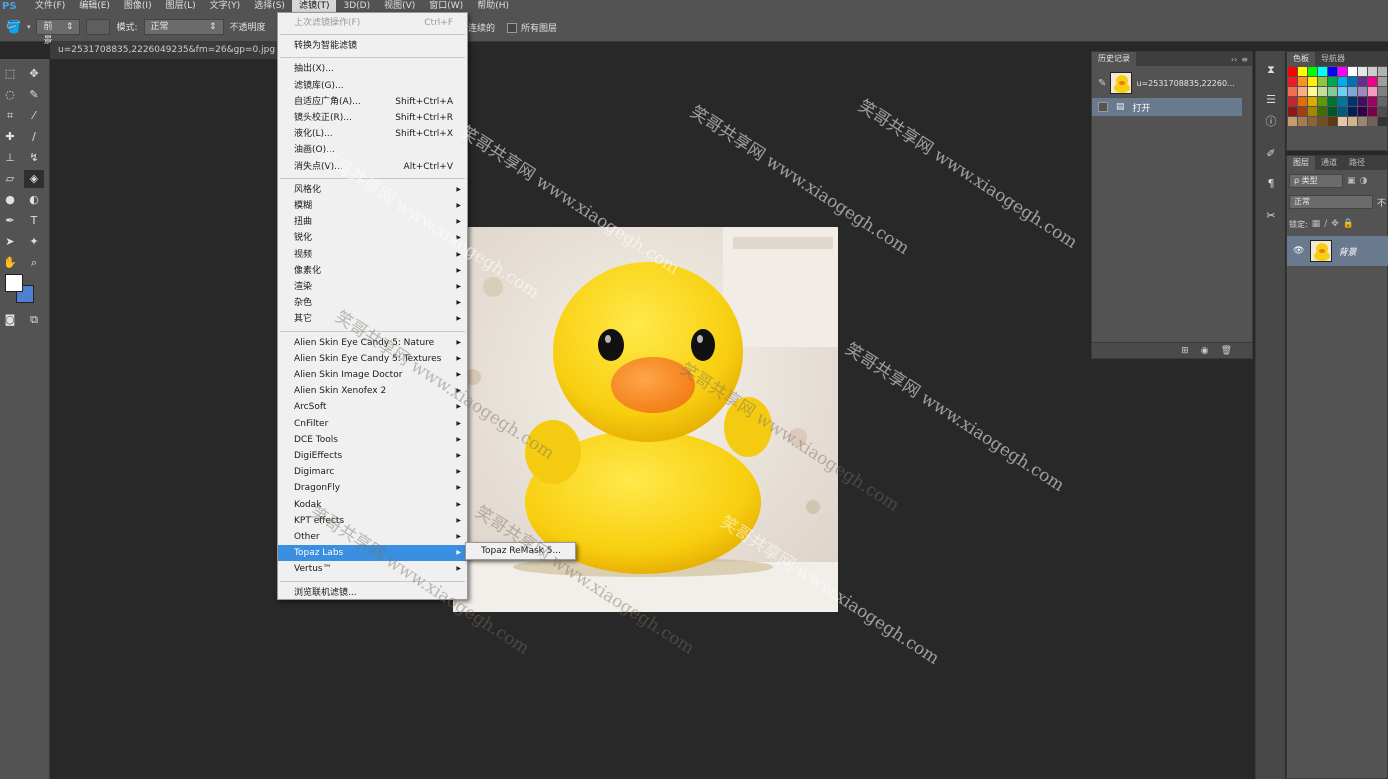 Image resolution: width=1388 pixels, height=779 pixels. What do you see at coordinates (1337, 251) in the screenshot?
I see `layer-row: 👁 背景` at bounding box center [1337, 251].